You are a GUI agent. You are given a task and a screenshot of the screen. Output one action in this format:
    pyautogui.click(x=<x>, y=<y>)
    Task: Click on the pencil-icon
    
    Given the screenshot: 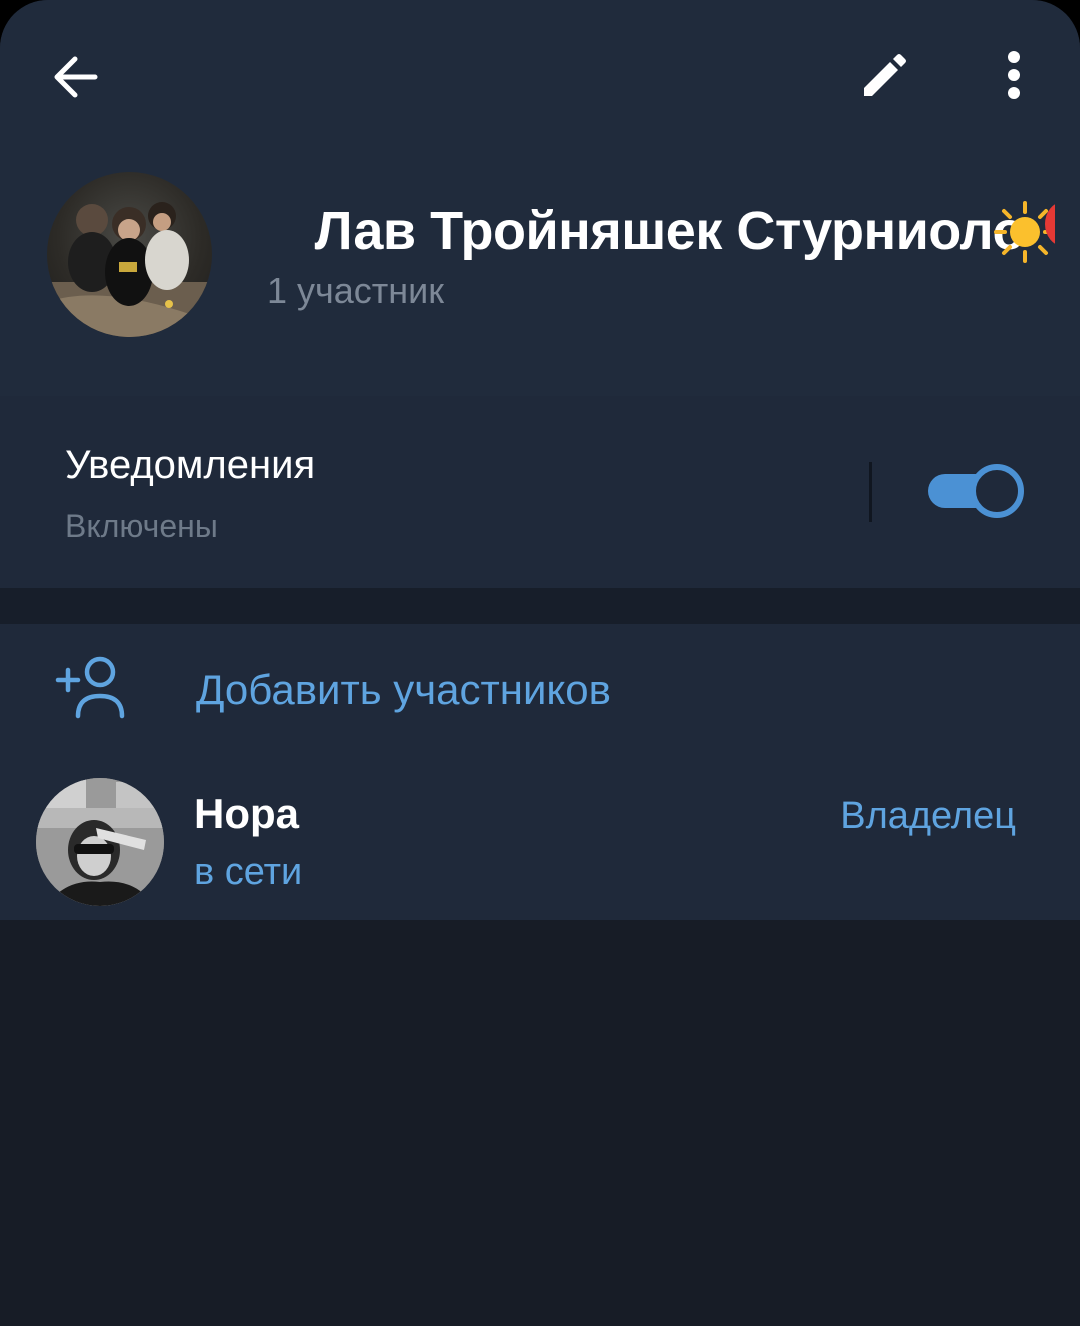 What is the action you would take?
    pyautogui.click(x=885, y=75)
    